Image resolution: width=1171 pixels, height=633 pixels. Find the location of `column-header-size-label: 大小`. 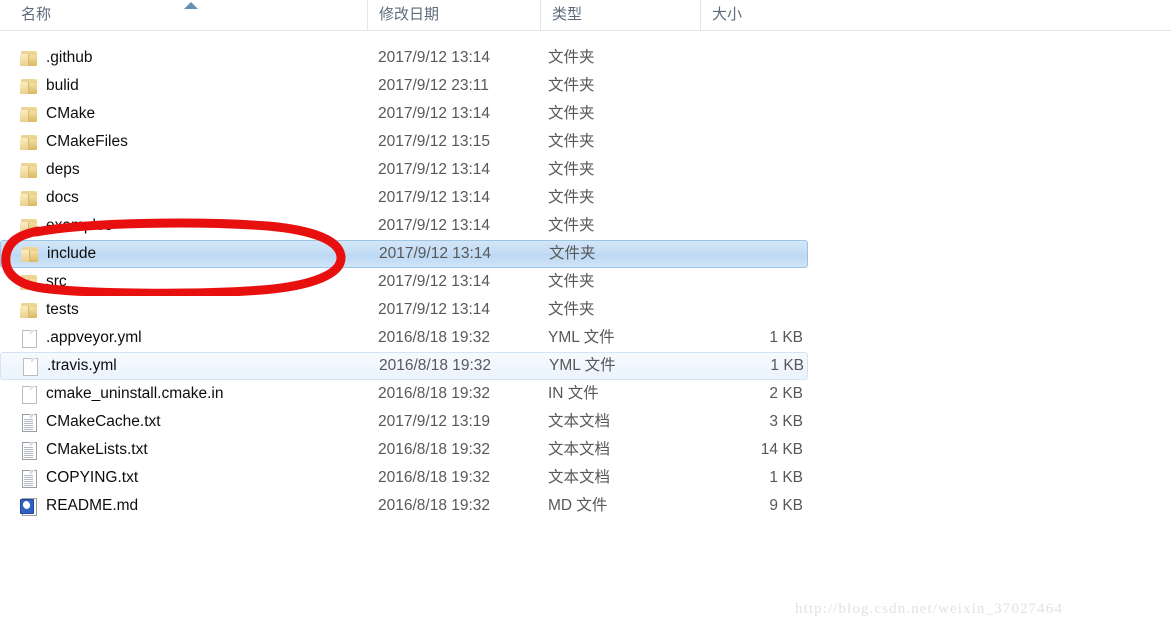

column-header-size-label: 大小 is located at coordinates (727, 14).